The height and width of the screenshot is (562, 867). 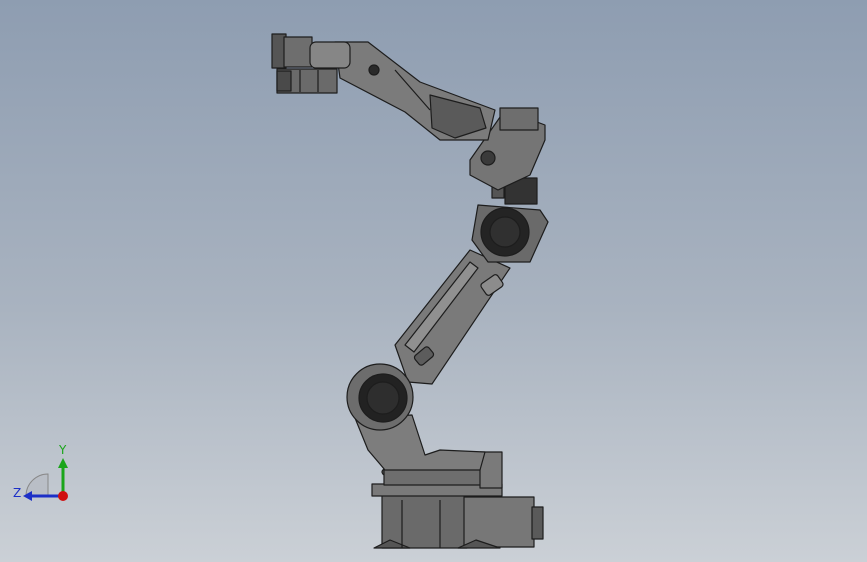 What do you see at coordinates (311, 63) in the screenshot?
I see `robot-wrist-flange` at bounding box center [311, 63].